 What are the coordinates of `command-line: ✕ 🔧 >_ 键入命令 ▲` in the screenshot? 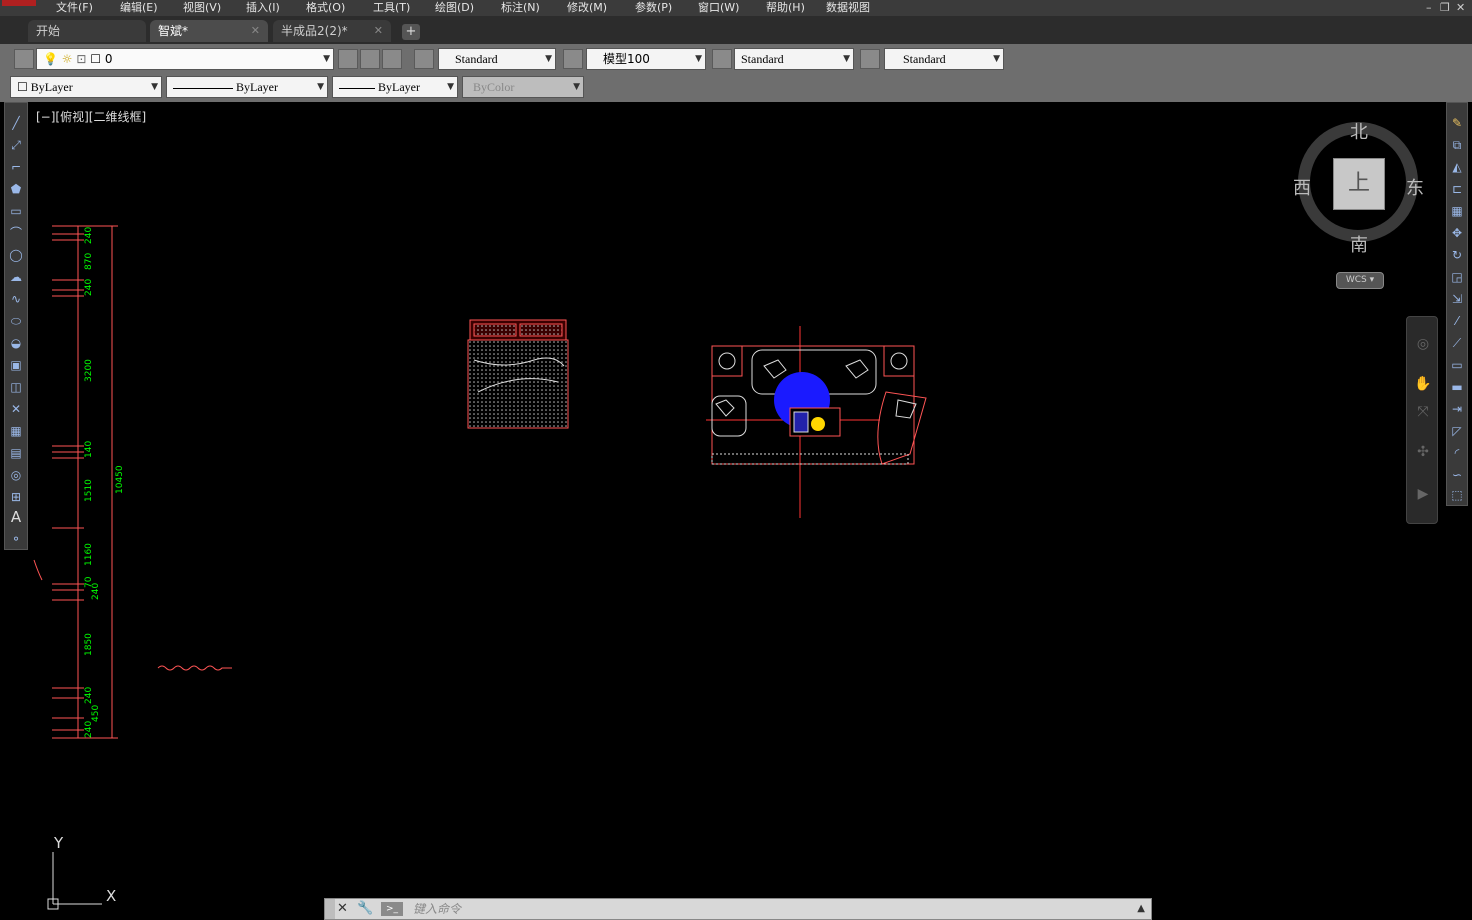 It's located at (738, 909).